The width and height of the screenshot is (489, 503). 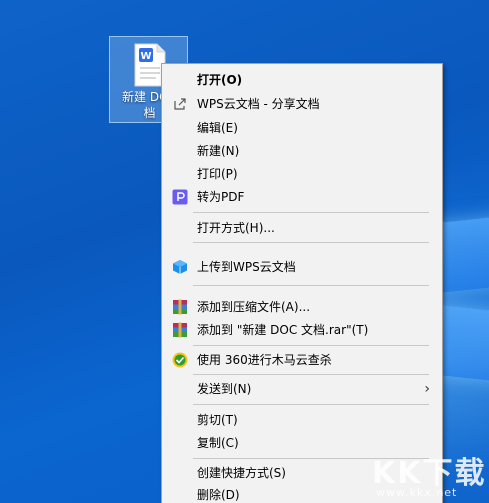 I want to click on menu-item-upload-wps: 上传到WPS云文档, so click(x=302, y=267).